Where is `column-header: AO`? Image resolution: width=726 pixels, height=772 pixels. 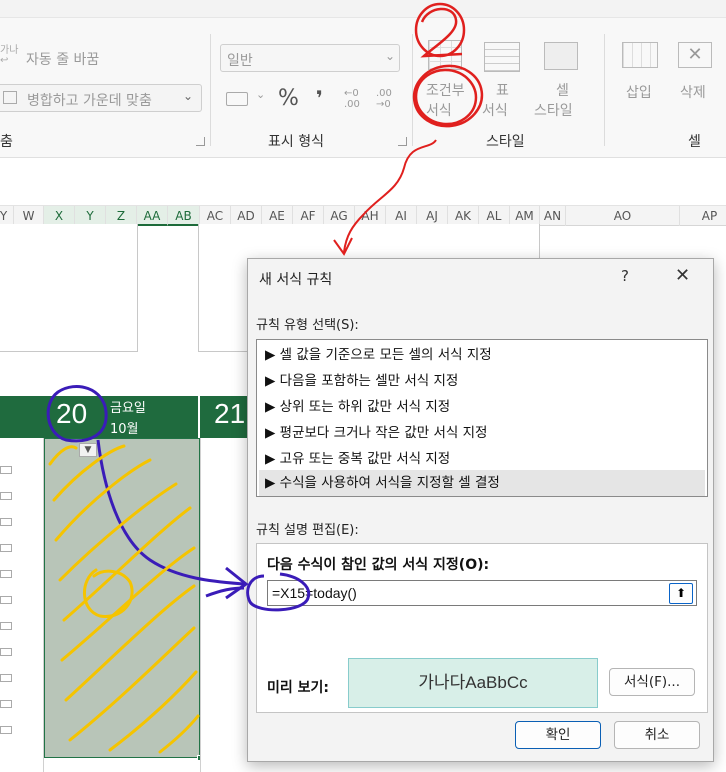 column-header: AO is located at coordinates (623, 216).